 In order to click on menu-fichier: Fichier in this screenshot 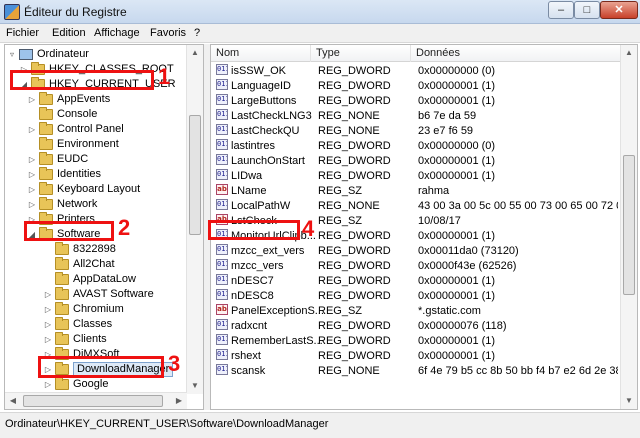, I will do `click(22, 33)`.